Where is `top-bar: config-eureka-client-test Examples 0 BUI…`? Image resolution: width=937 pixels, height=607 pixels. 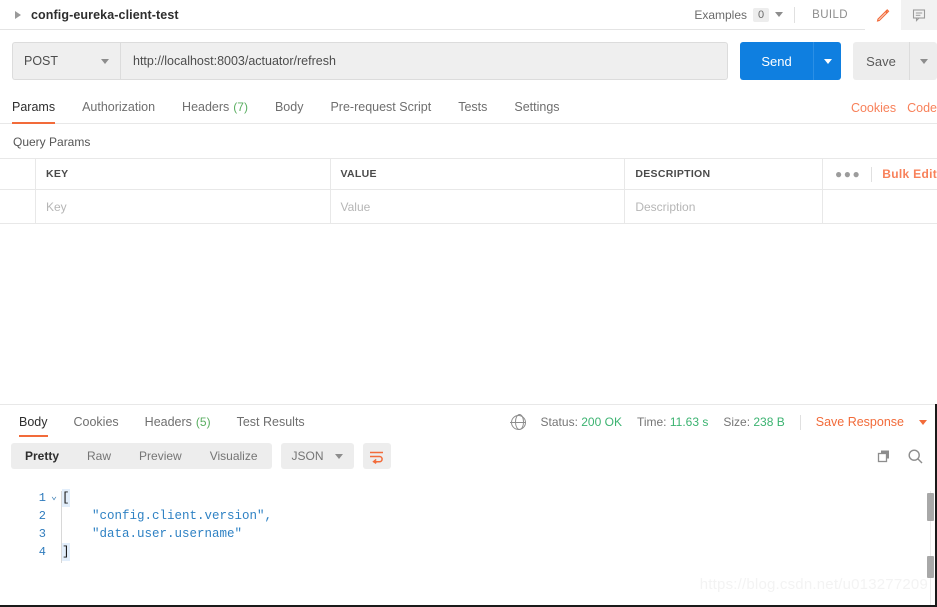 top-bar: config-eureka-client-test Examples 0 BUI… is located at coordinates (468, 15).